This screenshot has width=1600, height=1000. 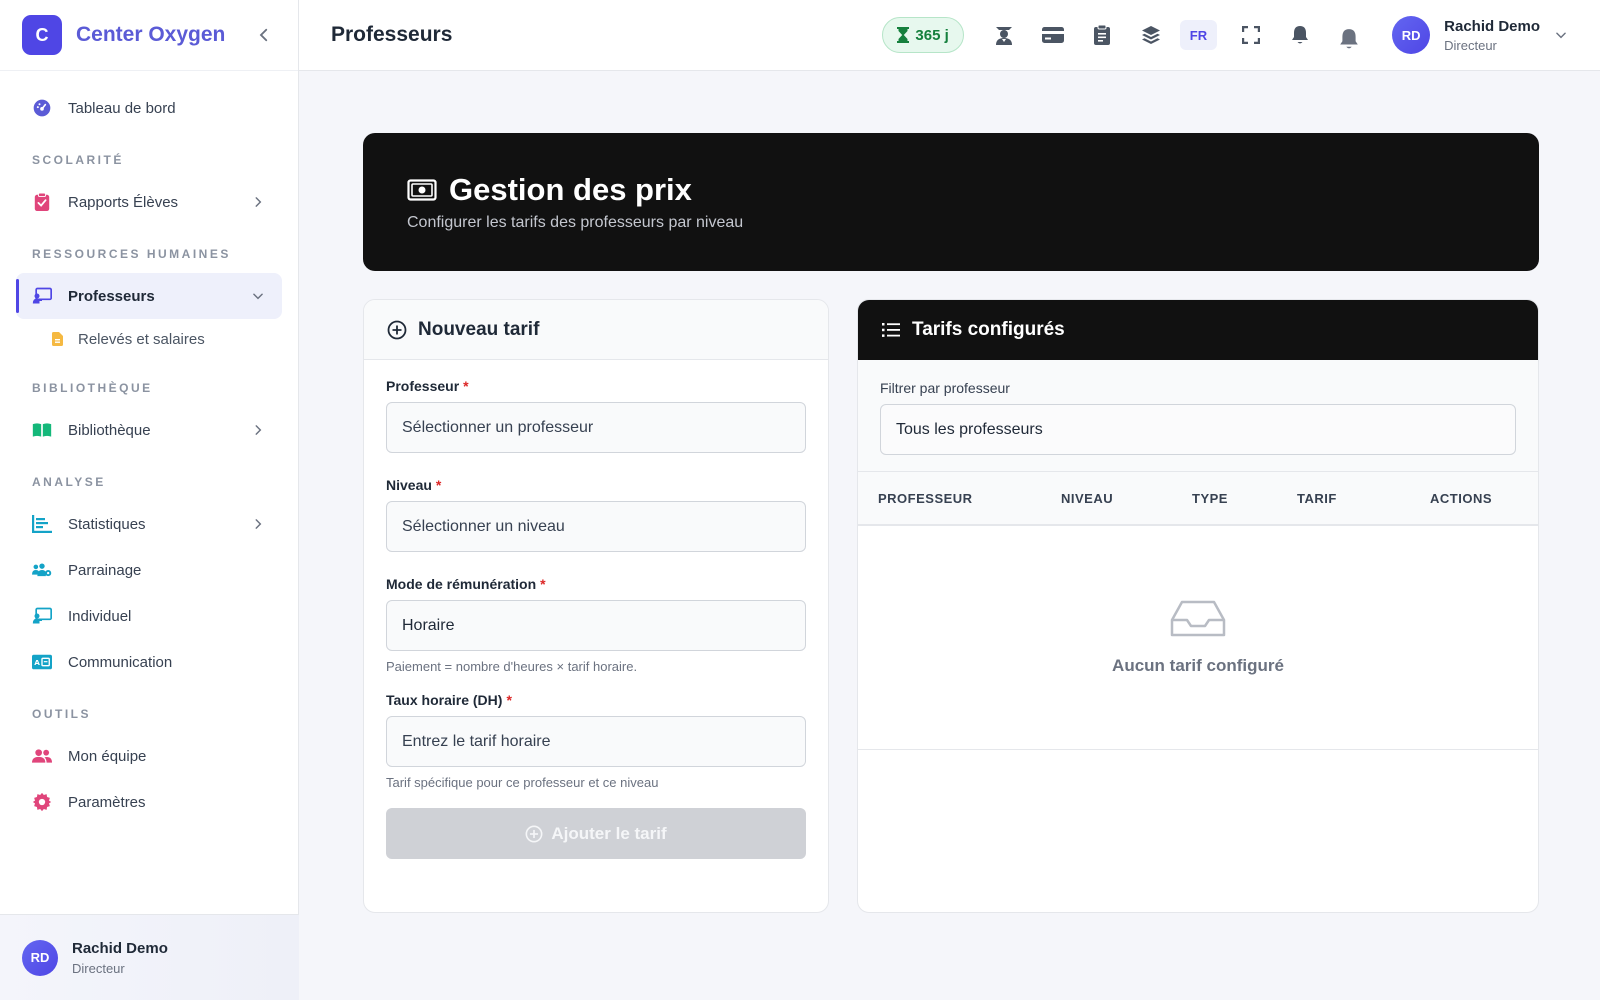 I want to click on sidebar-item-statistiques: Statistiques, so click(x=149, y=524).